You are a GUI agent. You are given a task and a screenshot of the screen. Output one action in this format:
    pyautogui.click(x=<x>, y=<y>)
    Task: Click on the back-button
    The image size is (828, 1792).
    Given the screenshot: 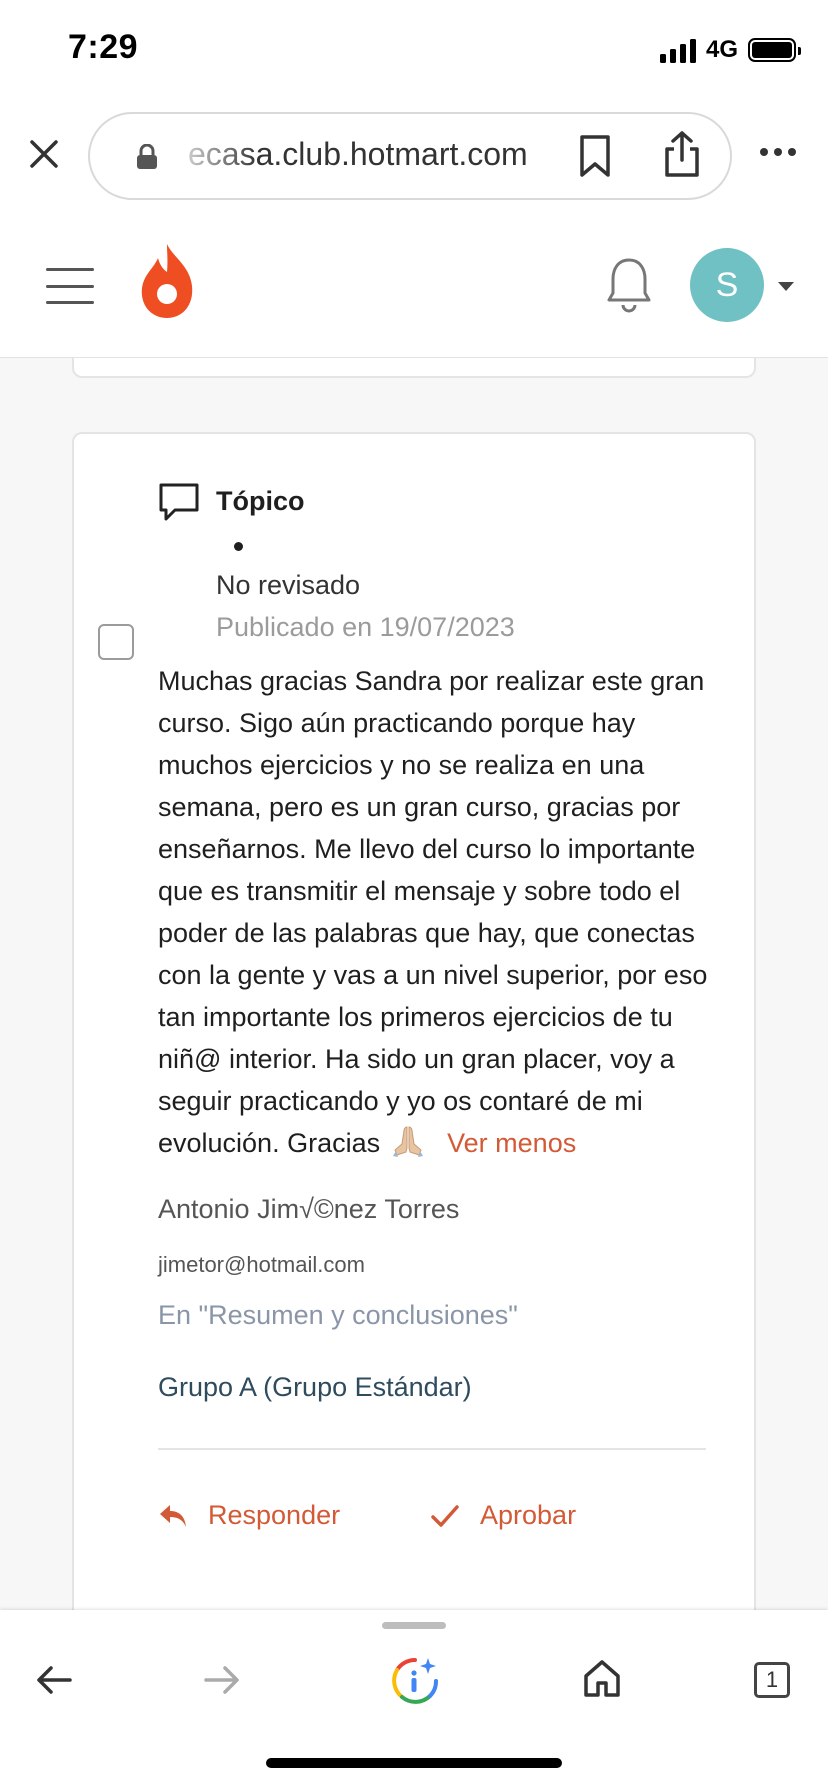 What is the action you would take?
    pyautogui.click(x=54, y=1682)
    